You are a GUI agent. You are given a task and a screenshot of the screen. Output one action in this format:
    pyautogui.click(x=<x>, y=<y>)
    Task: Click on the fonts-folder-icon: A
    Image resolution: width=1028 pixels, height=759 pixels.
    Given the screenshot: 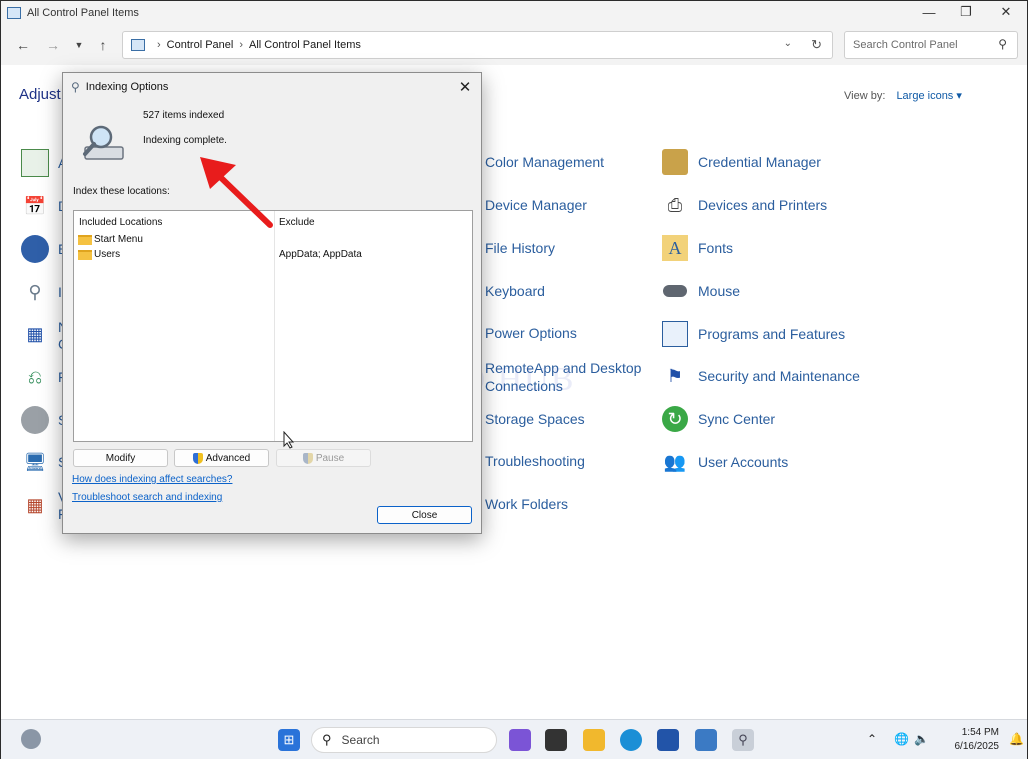 What is the action you would take?
    pyautogui.click(x=675, y=248)
    